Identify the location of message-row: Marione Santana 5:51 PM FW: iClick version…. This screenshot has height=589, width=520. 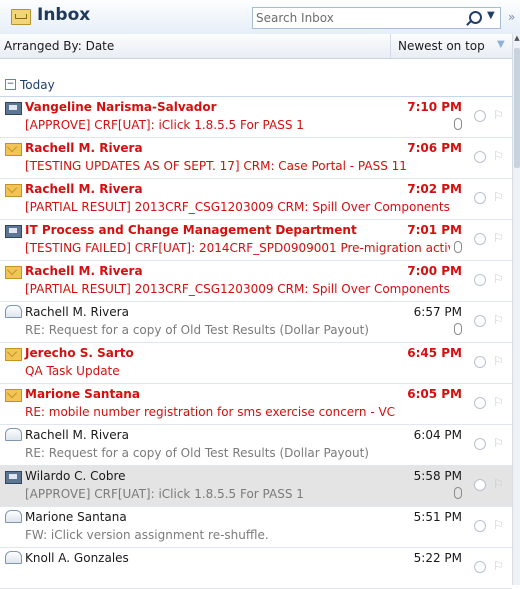
(256, 527).